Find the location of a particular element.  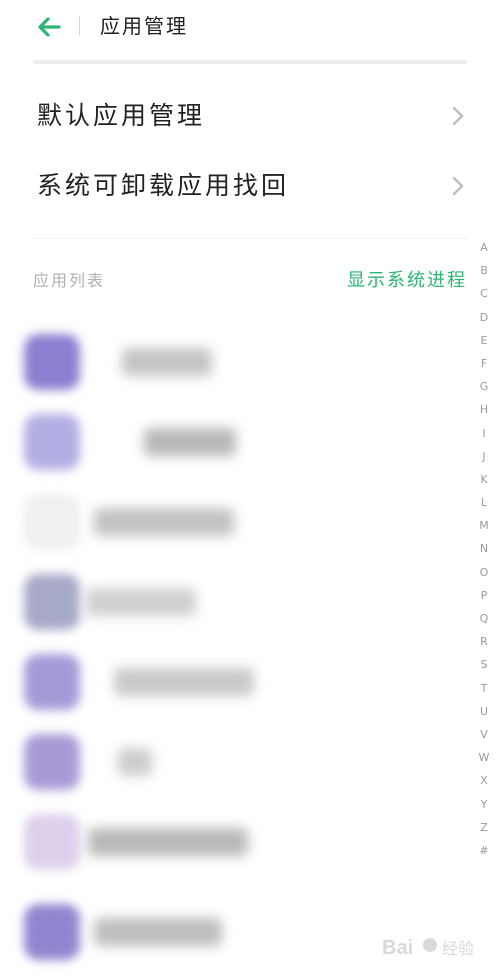

index-letter: # is located at coordinates (484, 850).